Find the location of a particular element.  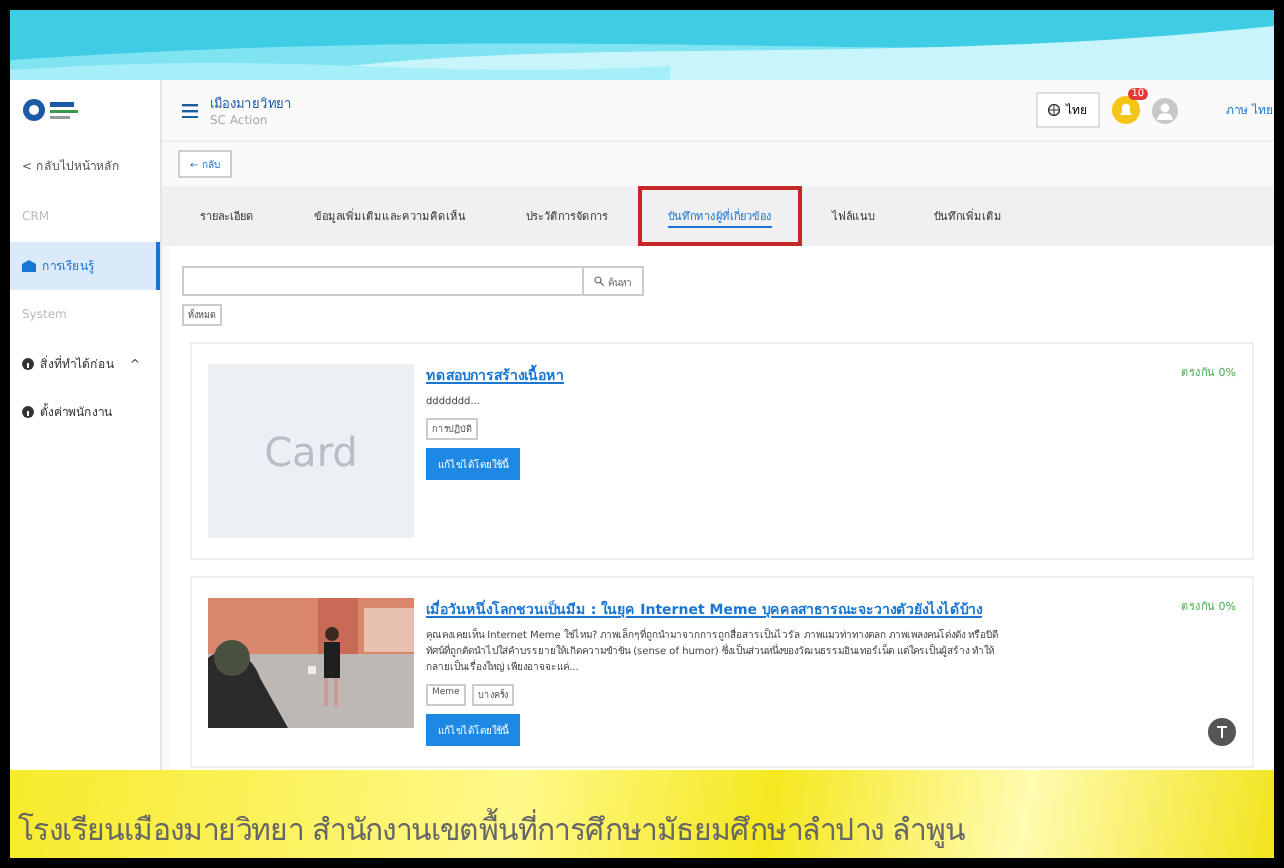

globe-icon is located at coordinates (1054, 110).